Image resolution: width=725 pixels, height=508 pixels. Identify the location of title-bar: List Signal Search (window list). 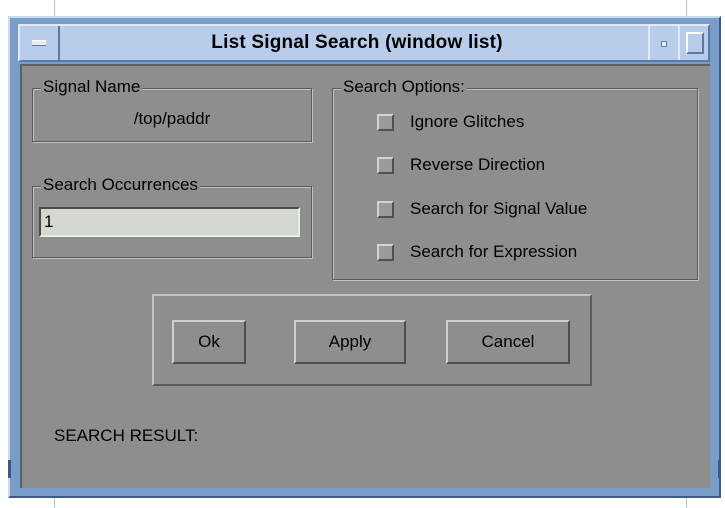
(364, 43).